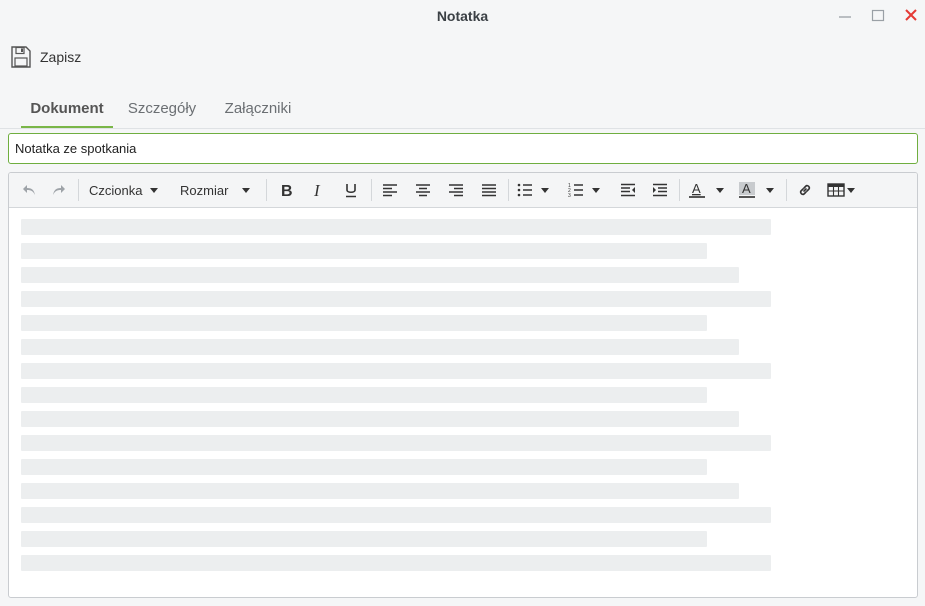 This screenshot has width=925, height=606. What do you see at coordinates (204, 190) in the screenshot?
I see `font-size-label: Rozmiar` at bounding box center [204, 190].